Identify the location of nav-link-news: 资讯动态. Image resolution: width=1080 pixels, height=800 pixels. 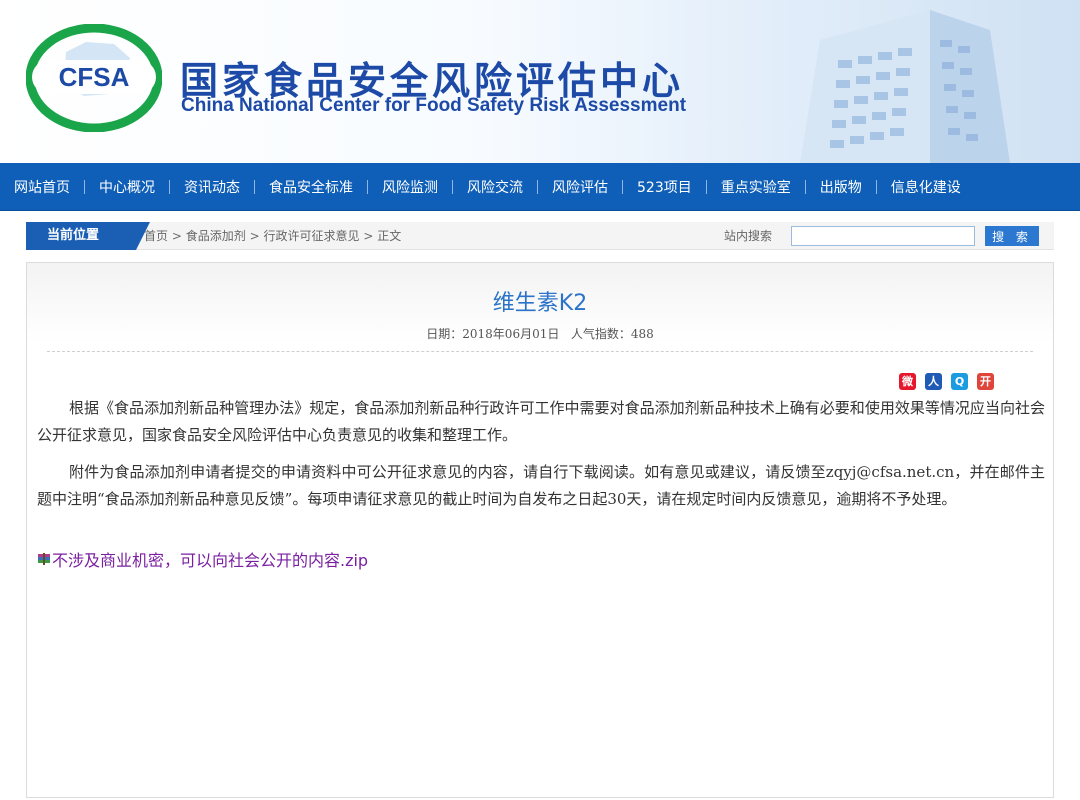
(212, 187).